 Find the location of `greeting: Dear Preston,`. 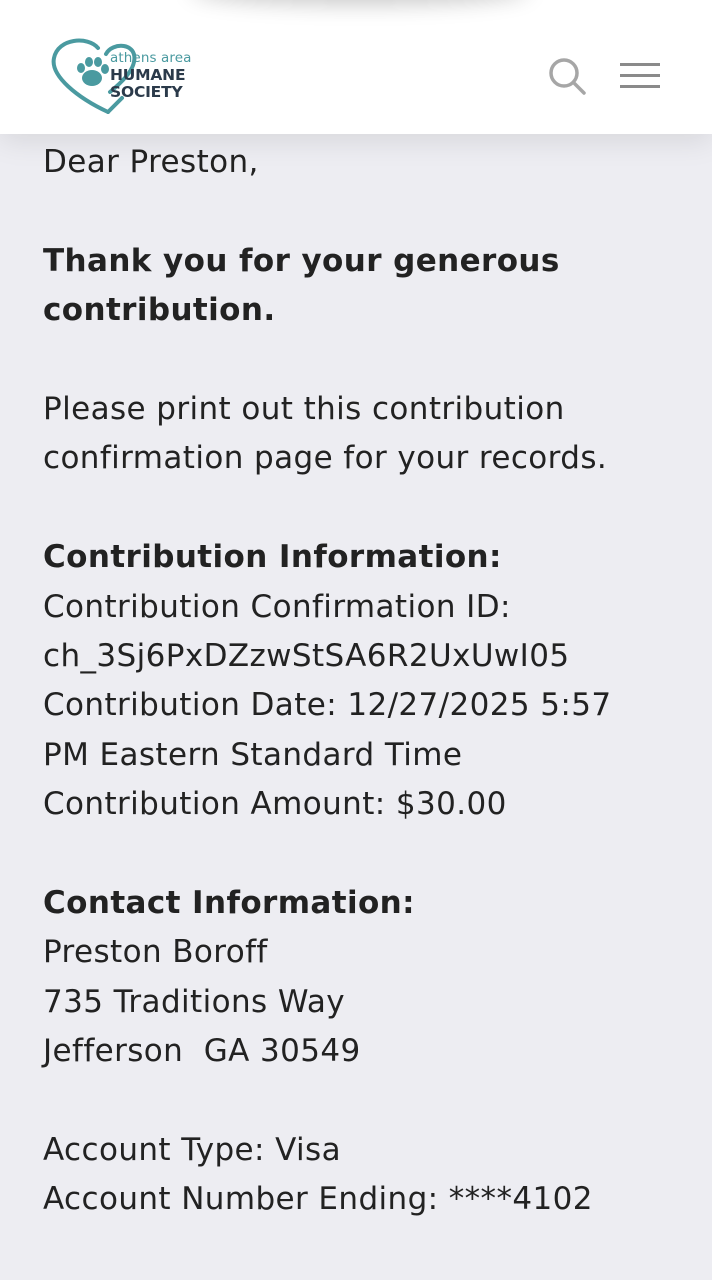

greeting: Dear Preston, is located at coordinates (151, 162).